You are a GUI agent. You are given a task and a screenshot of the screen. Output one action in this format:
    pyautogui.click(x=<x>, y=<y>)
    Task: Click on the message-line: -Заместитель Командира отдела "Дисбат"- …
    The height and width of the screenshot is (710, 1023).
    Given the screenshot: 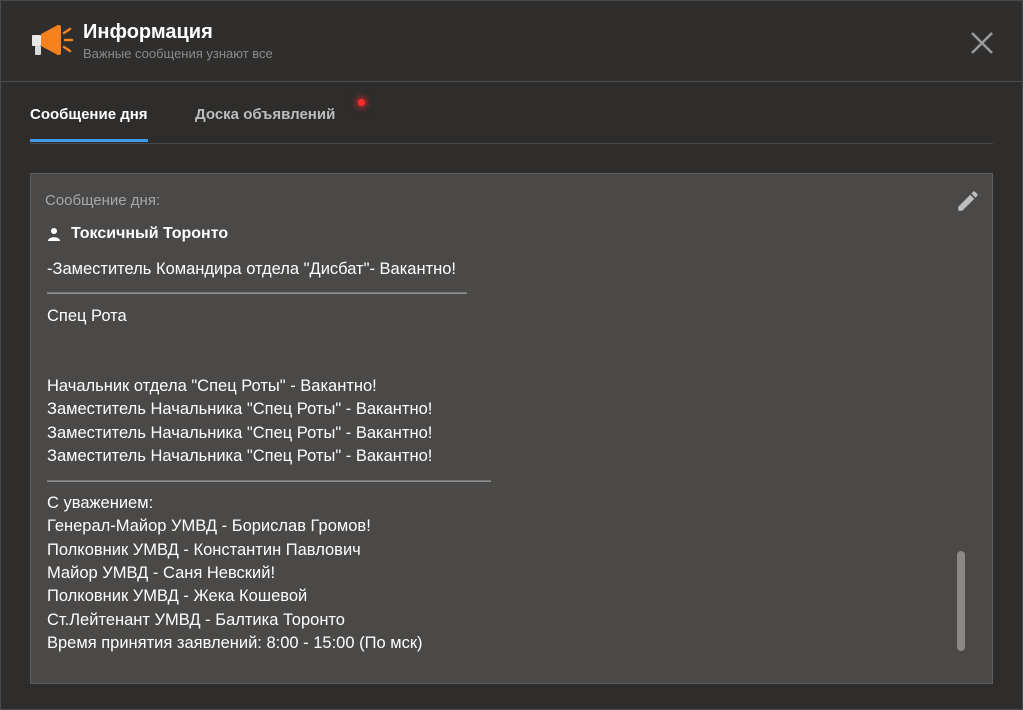 What is the action you would take?
    pyautogui.click(x=252, y=269)
    